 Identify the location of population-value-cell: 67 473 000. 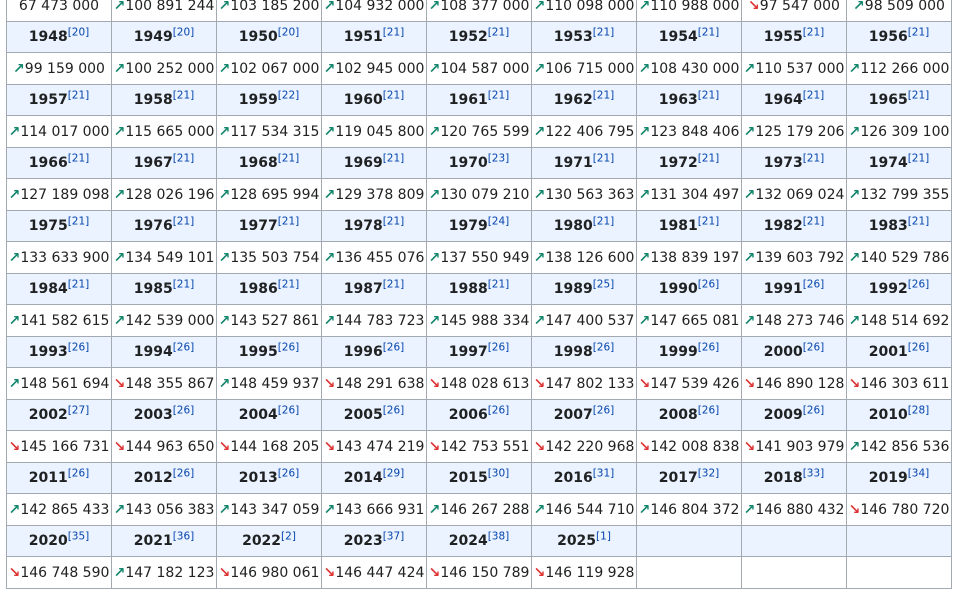
(59, 11).